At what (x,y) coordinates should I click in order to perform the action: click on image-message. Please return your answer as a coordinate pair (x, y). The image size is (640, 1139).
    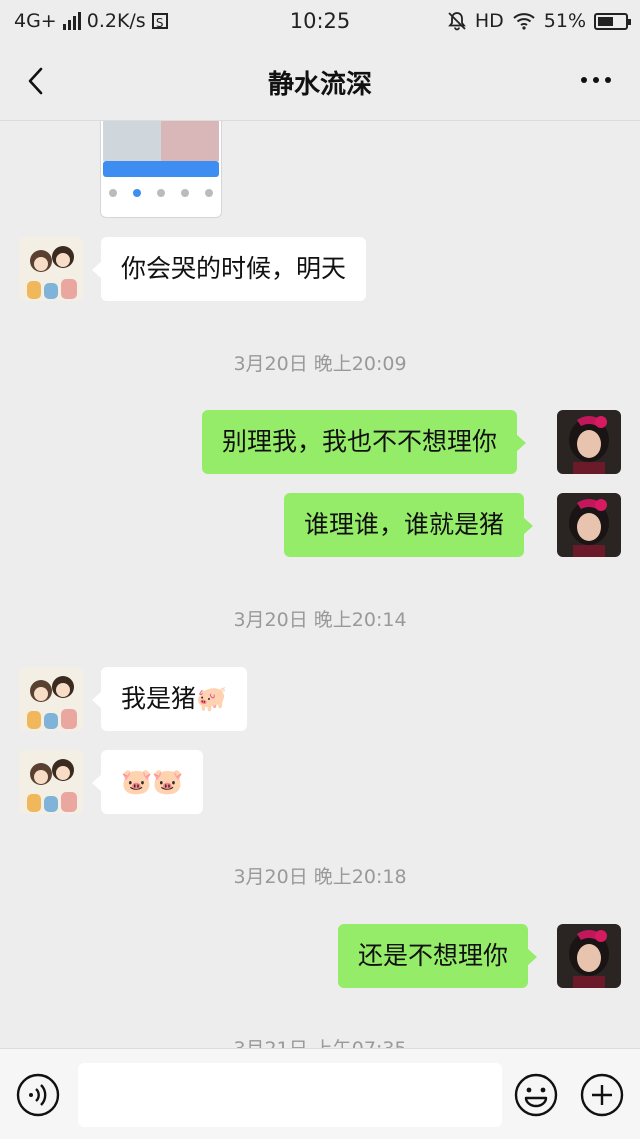
    Looking at the image, I should click on (161, 169).